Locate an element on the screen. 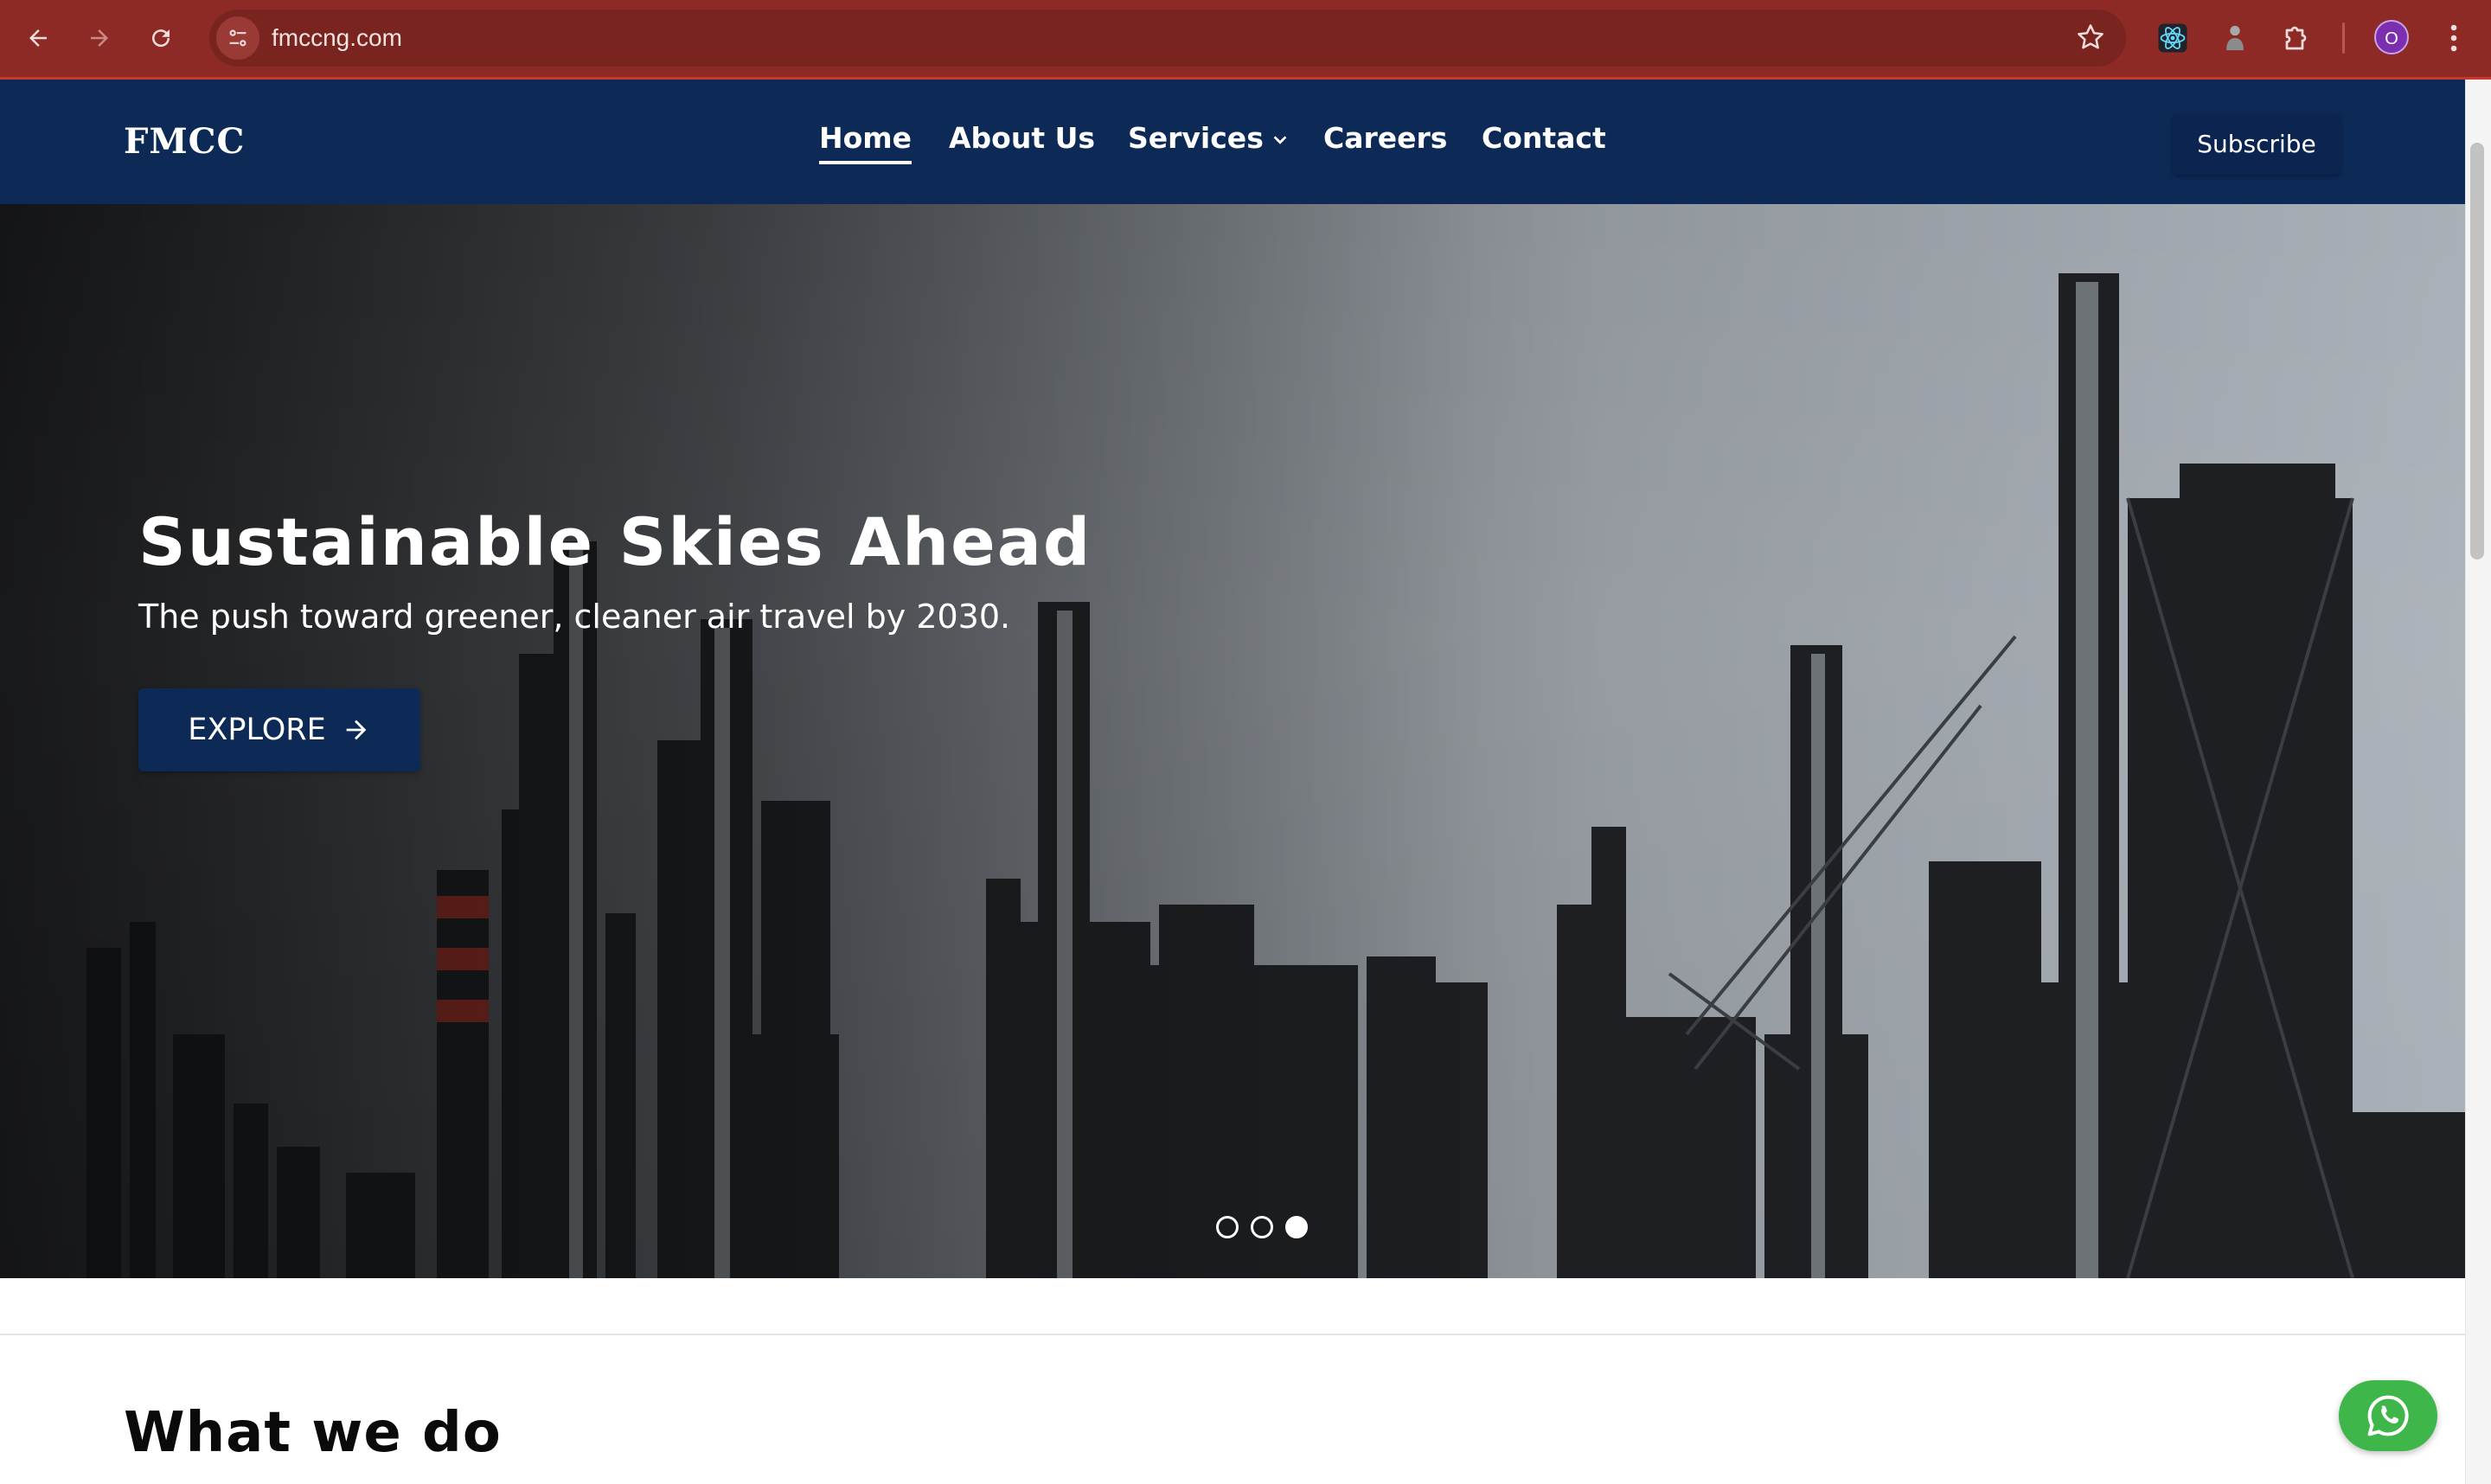  explore-label: EXPLORE is located at coordinates (257, 730).